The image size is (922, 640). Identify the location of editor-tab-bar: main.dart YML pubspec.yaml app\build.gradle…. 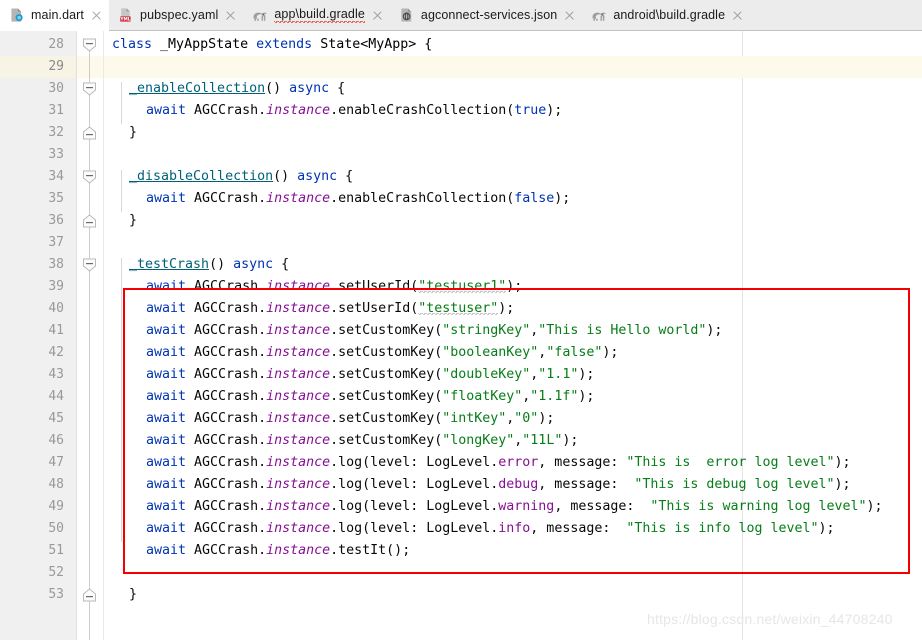
(461, 15).